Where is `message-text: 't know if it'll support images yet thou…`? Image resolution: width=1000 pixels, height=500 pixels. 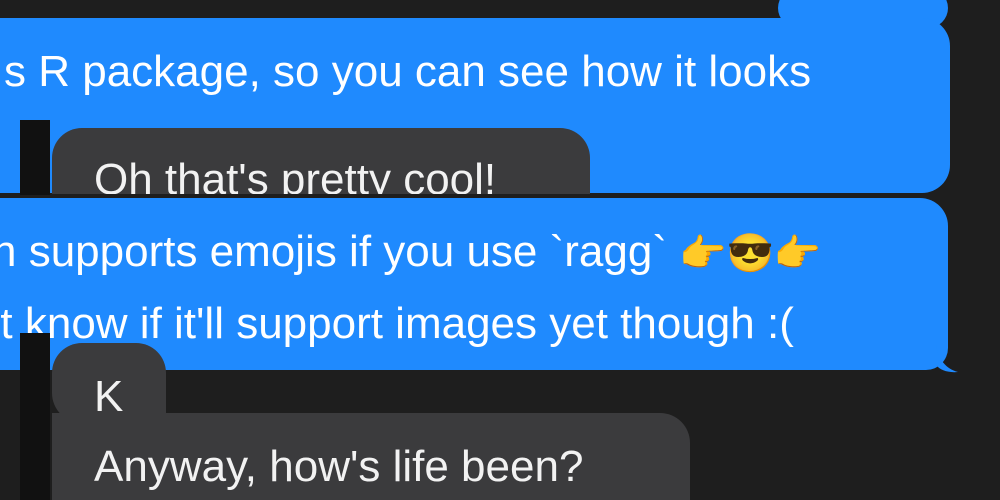
message-text: 't know if it'll support images yet thou… is located at coordinates (397, 323).